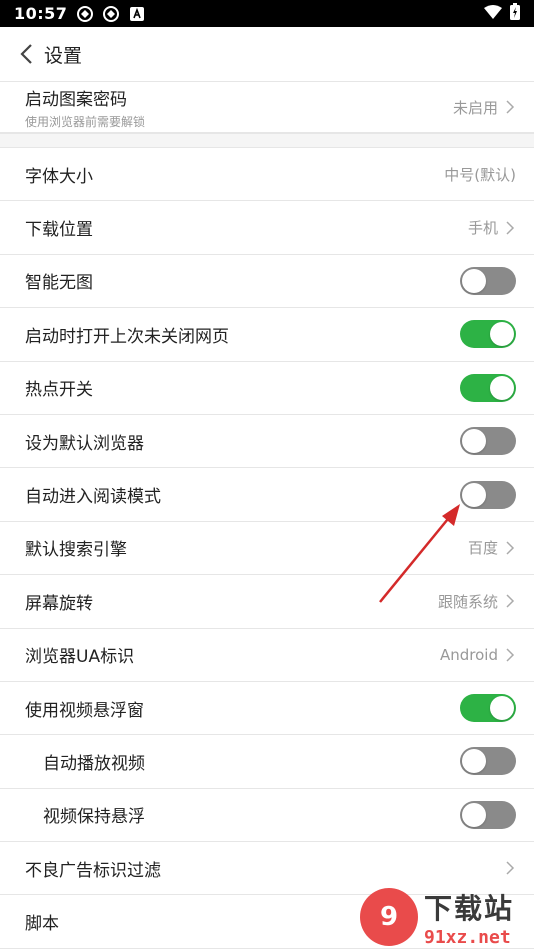 This screenshot has height=950, width=534. I want to click on pattern-lock-desc: 使用浏览器前需要解锁, so click(85, 121).